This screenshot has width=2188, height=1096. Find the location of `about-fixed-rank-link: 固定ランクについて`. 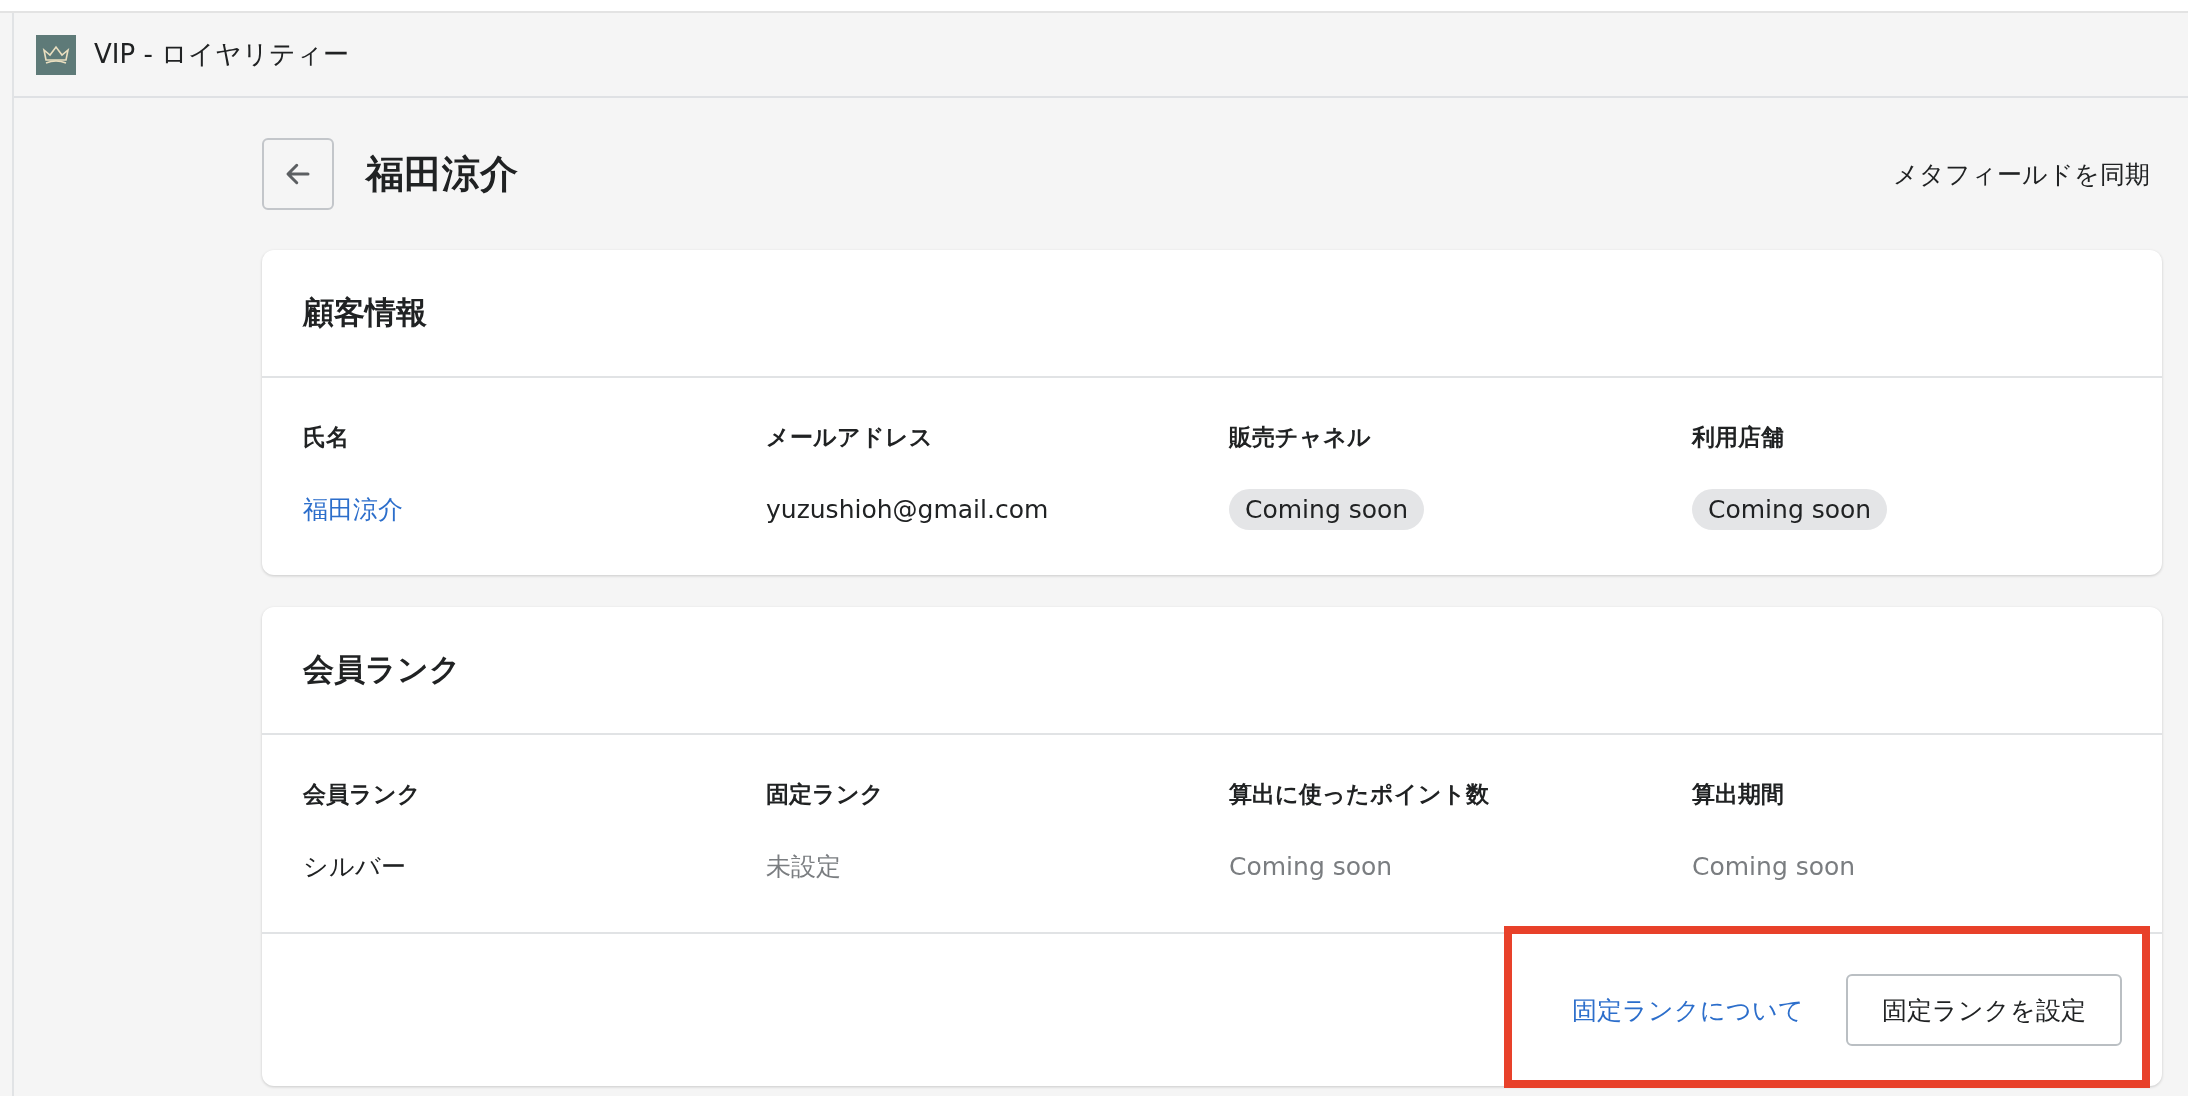

about-fixed-rank-link: 固定ランクについて is located at coordinates (1688, 1010).